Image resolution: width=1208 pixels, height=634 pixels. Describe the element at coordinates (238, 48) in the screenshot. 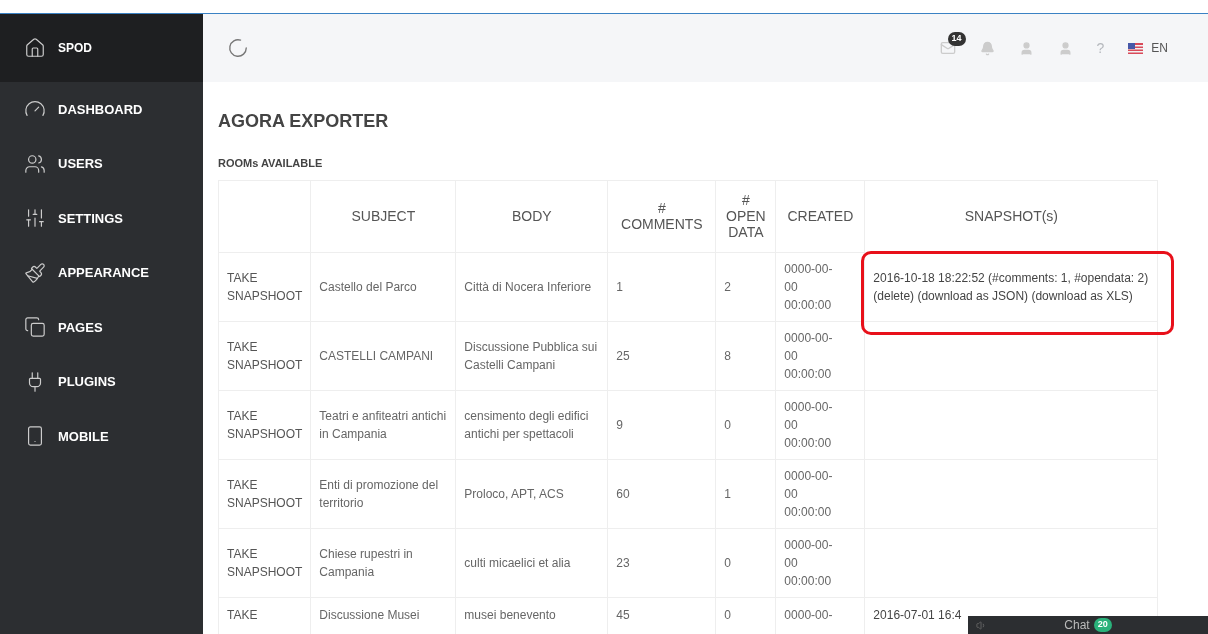

I see `refresh-icon` at that location.